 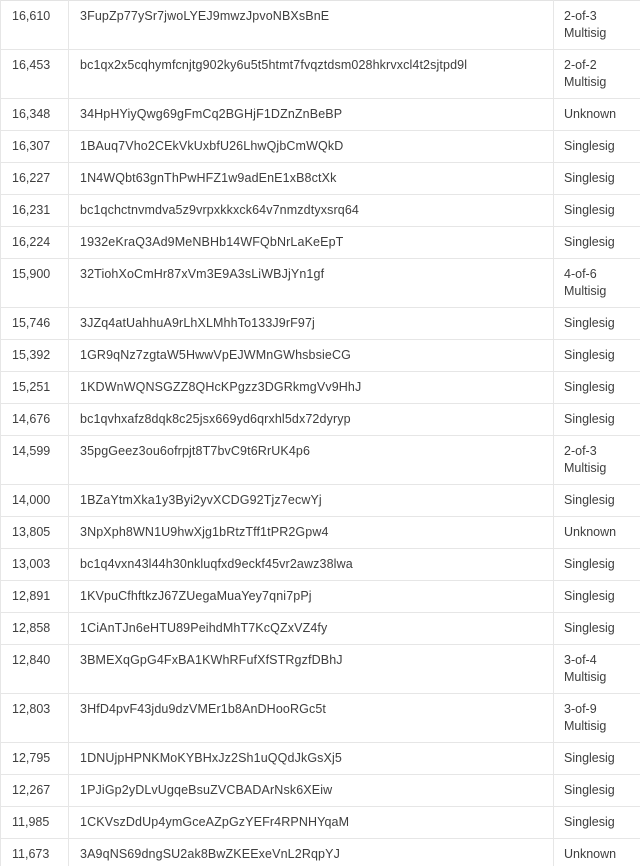 What do you see at coordinates (596, 460) in the screenshot?
I see `cell-type: 2-of-3 Multisig` at bounding box center [596, 460].